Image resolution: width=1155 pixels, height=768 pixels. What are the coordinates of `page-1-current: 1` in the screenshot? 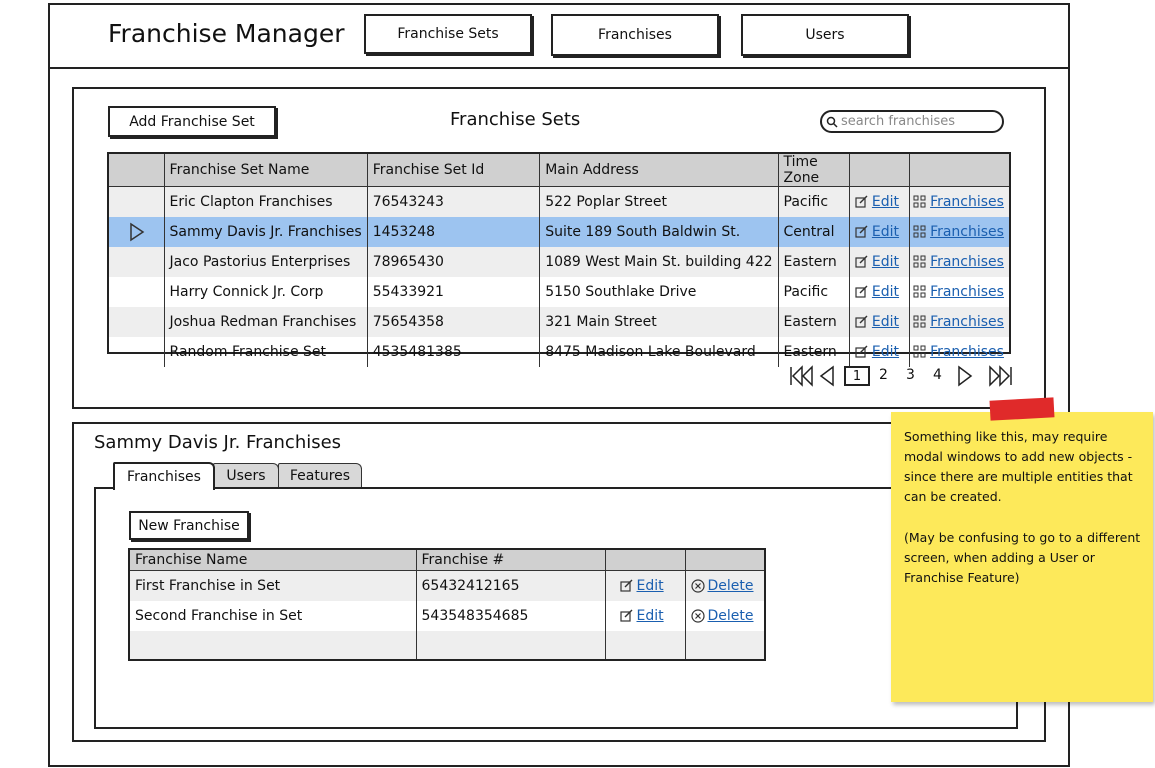 It's located at (857, 376).